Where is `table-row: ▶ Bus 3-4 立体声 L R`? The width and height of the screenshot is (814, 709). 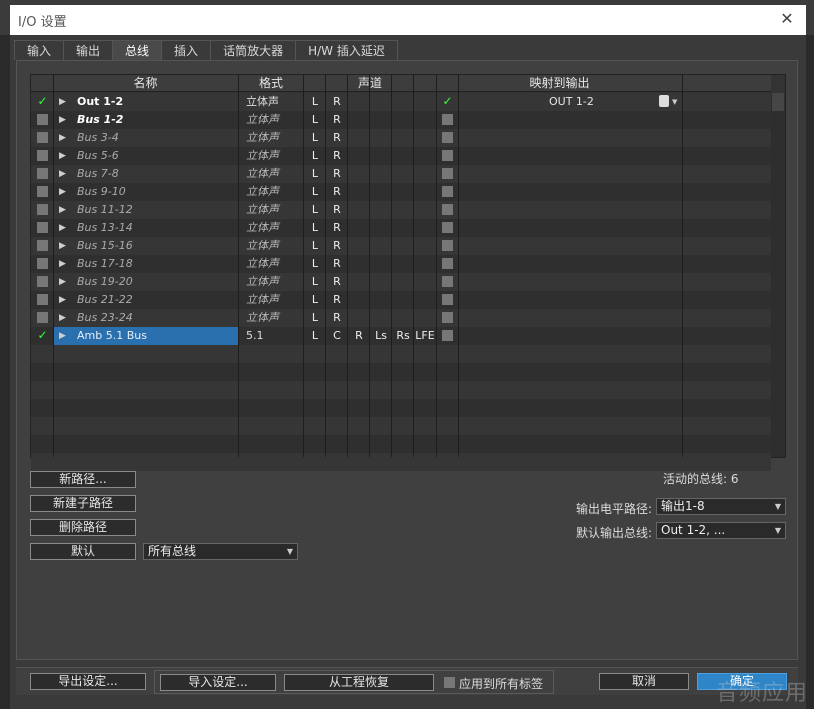
table-row: ▶ Bus 3-4 立体声 L R is located at coordinates (401, 138).